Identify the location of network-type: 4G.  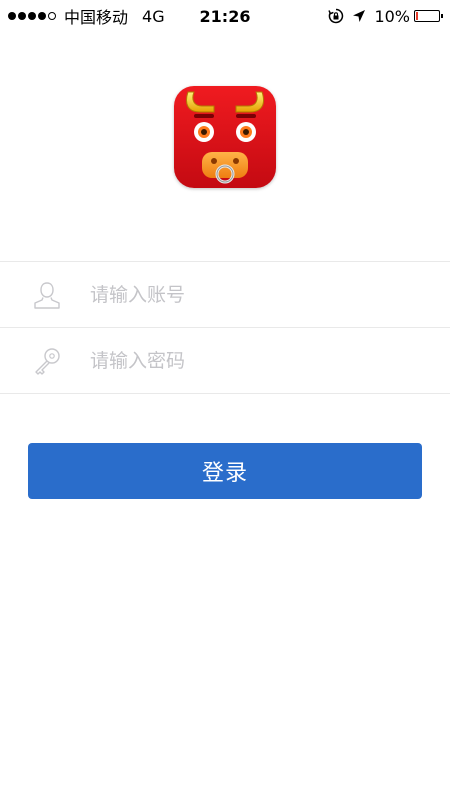
(153, 16).